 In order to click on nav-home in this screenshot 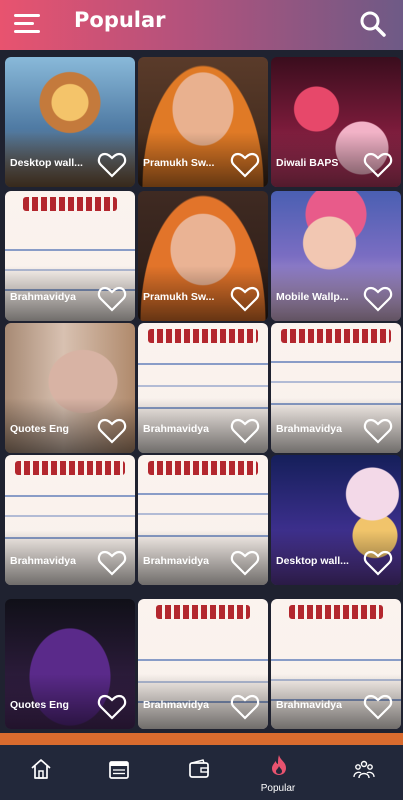, I will do `click(40, 772)`.